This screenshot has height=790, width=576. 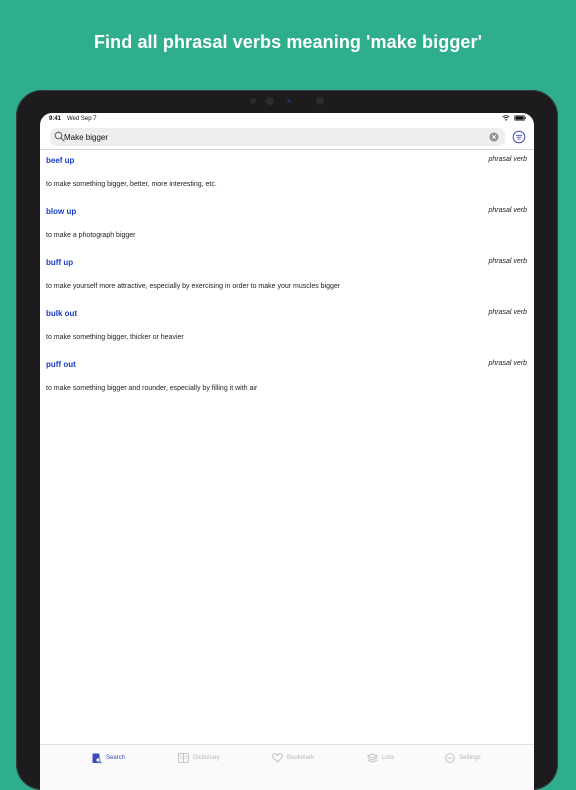 I want to click on tab-label: Bookmark, so click(x=301, y=758).